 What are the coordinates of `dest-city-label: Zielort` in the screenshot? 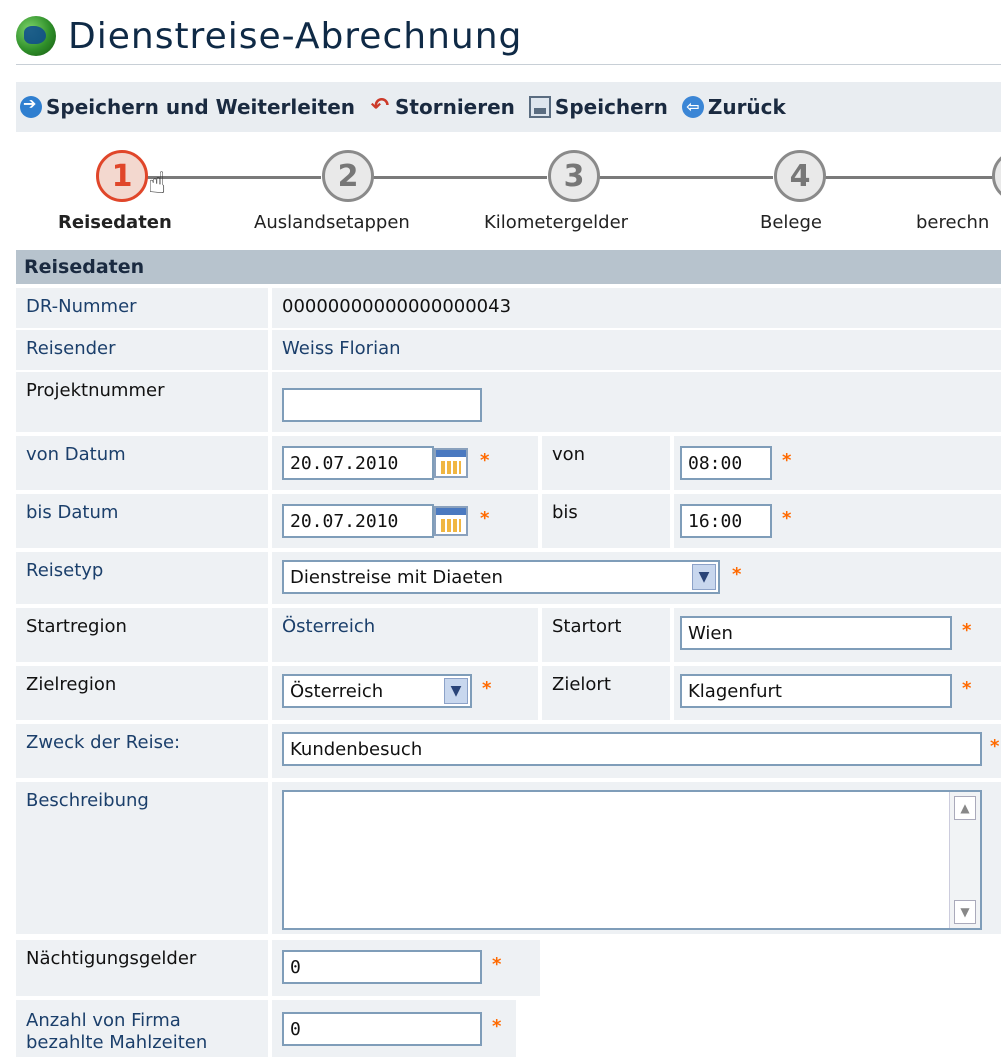 It's located at (606, 693).